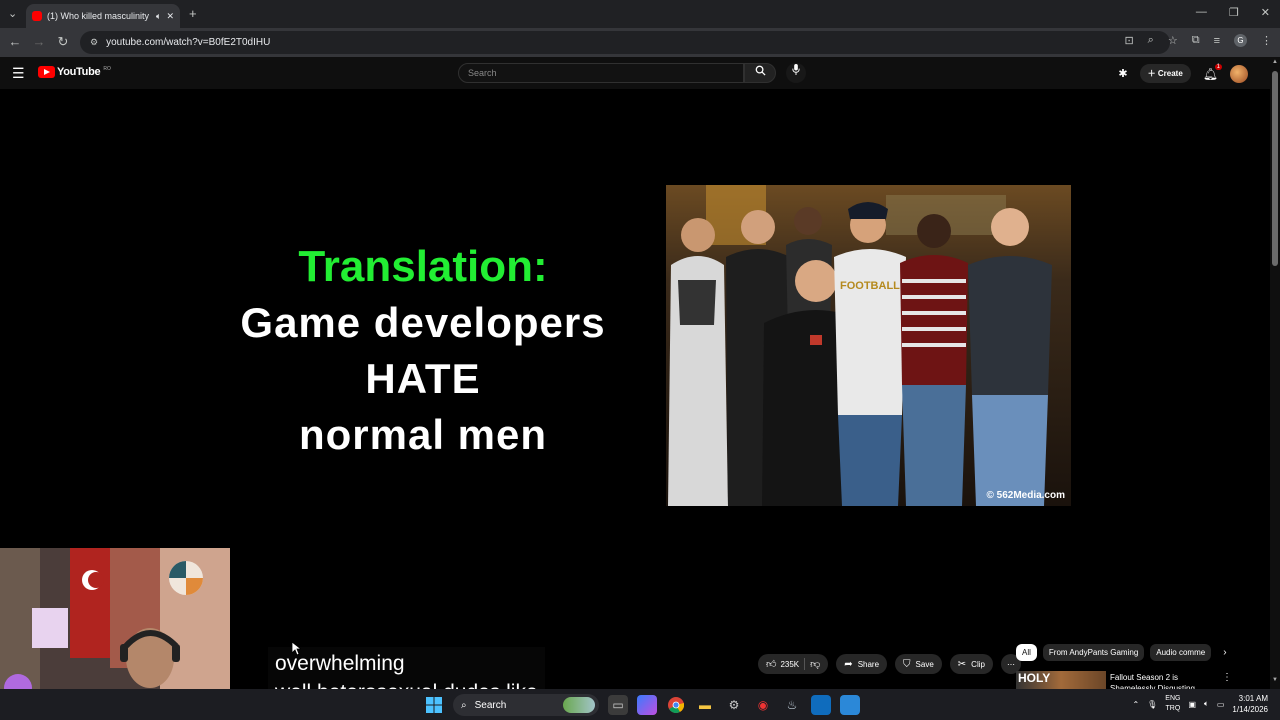 The image size is (1280, 720). Describe the element at coordinates (647, 705) in the screenshot. I see `copilot-icon` at that location.